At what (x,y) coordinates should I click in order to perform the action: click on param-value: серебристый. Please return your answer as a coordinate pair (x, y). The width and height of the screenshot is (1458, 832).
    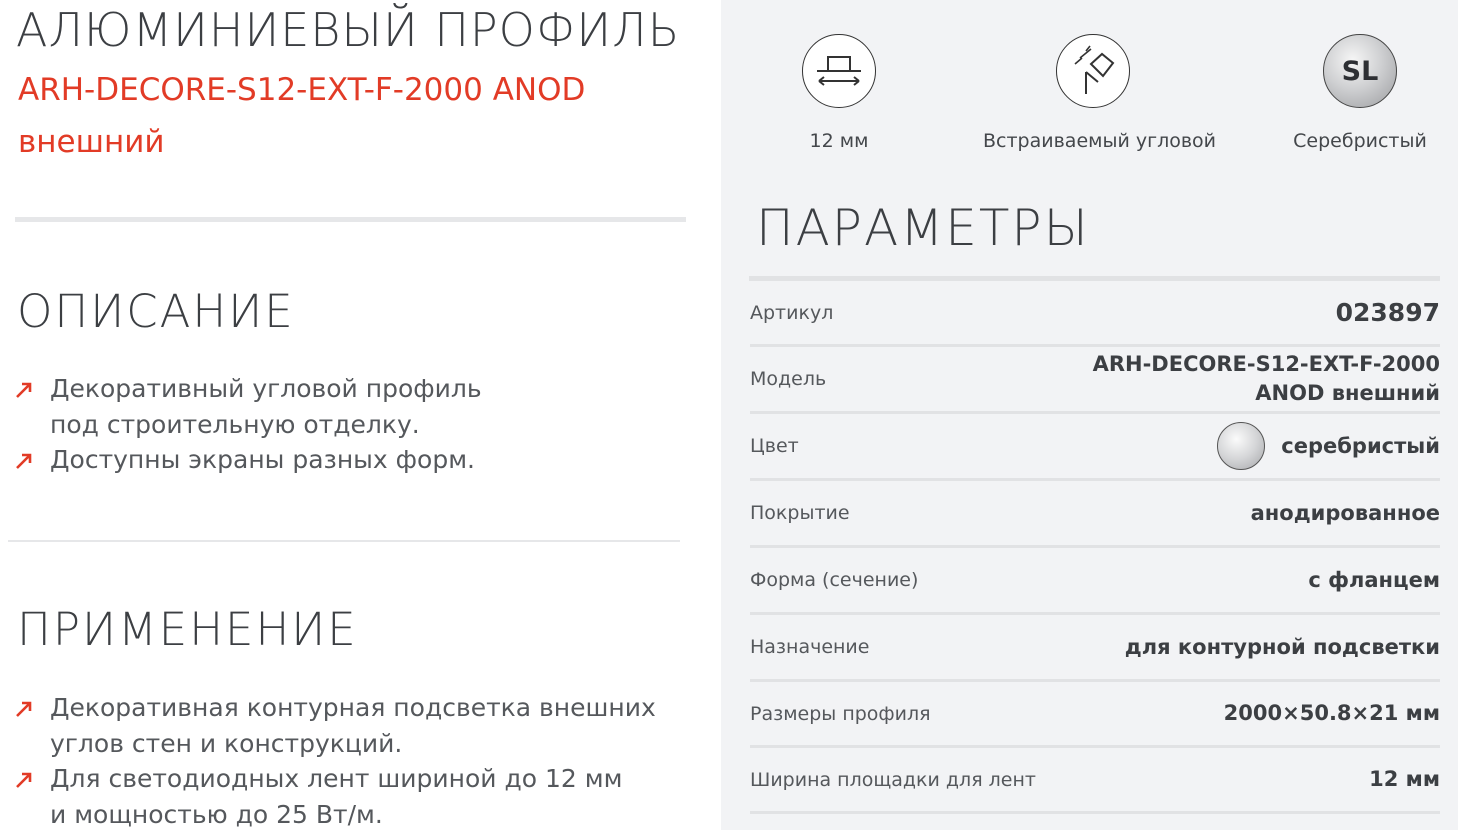
    Looking at the image, I should click on (1328, 446).